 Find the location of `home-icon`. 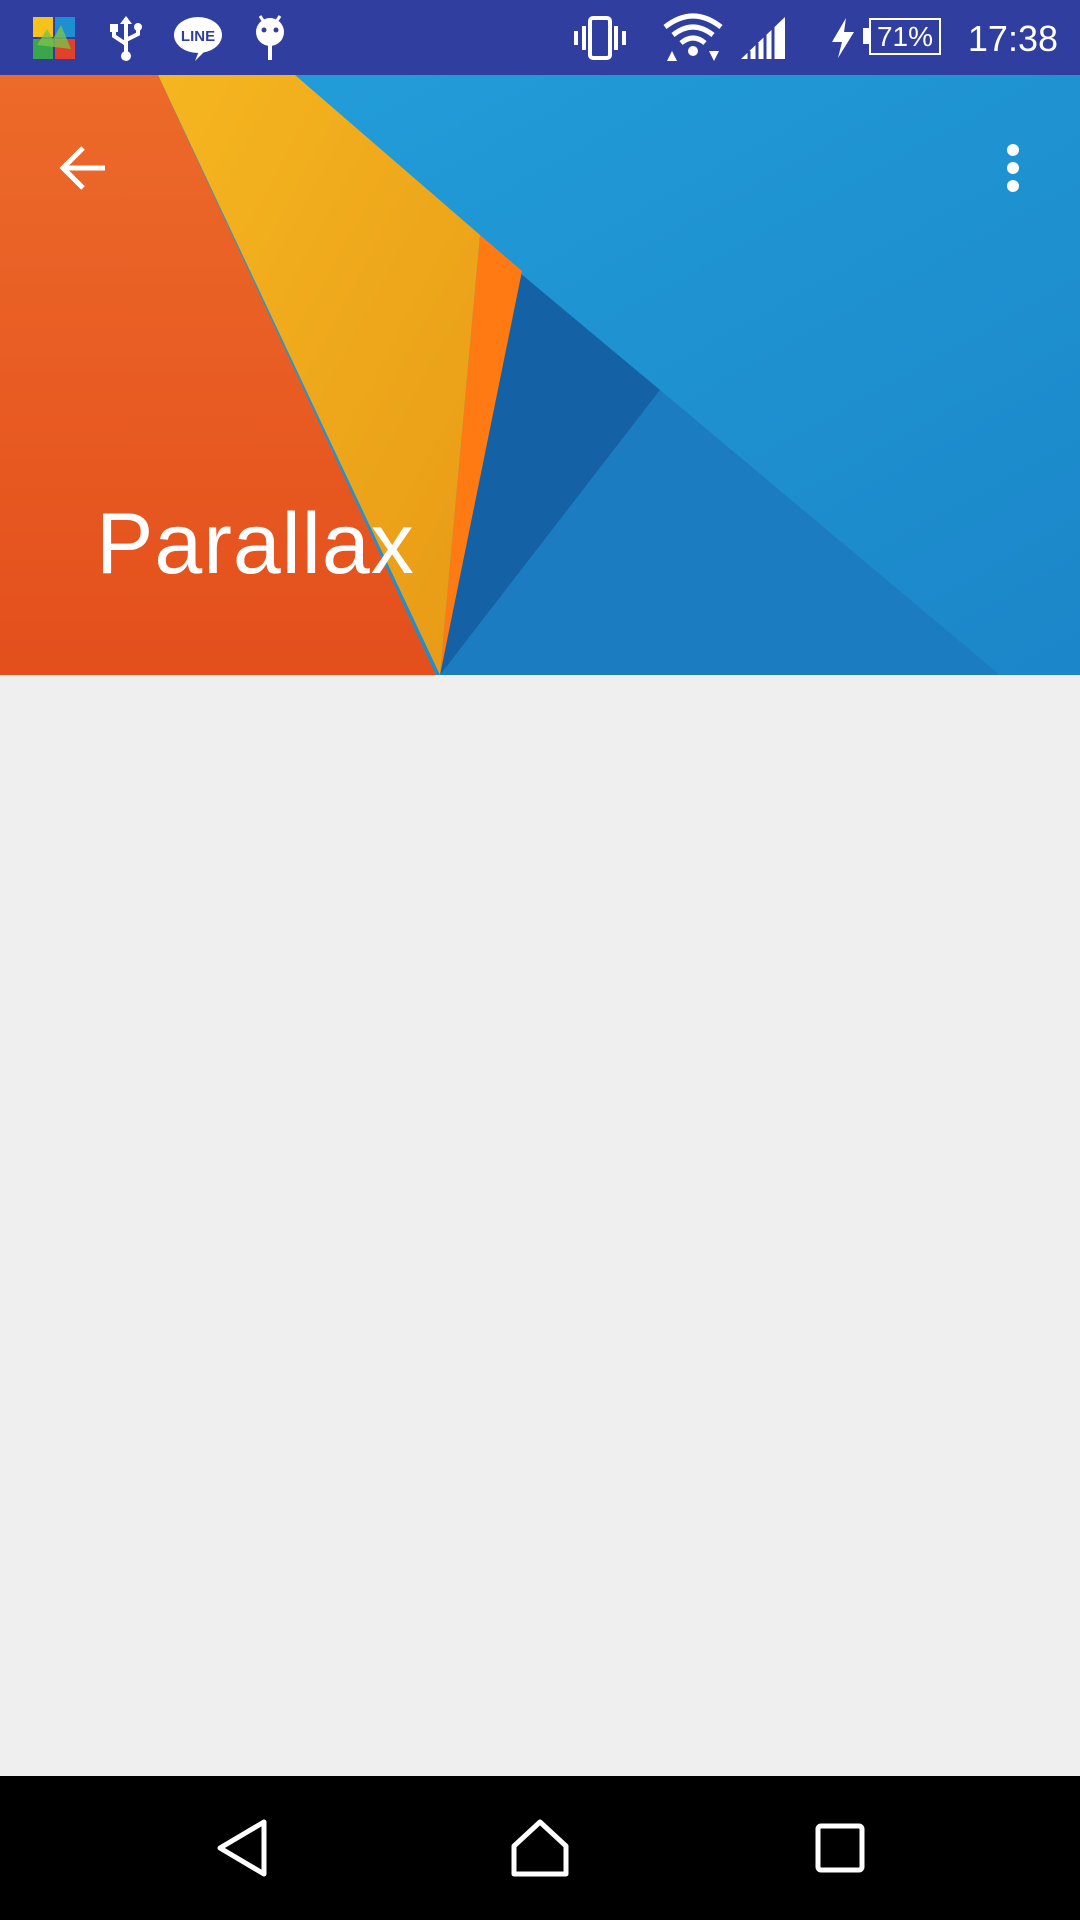

home-icon is located at coordinates (540, 1848).